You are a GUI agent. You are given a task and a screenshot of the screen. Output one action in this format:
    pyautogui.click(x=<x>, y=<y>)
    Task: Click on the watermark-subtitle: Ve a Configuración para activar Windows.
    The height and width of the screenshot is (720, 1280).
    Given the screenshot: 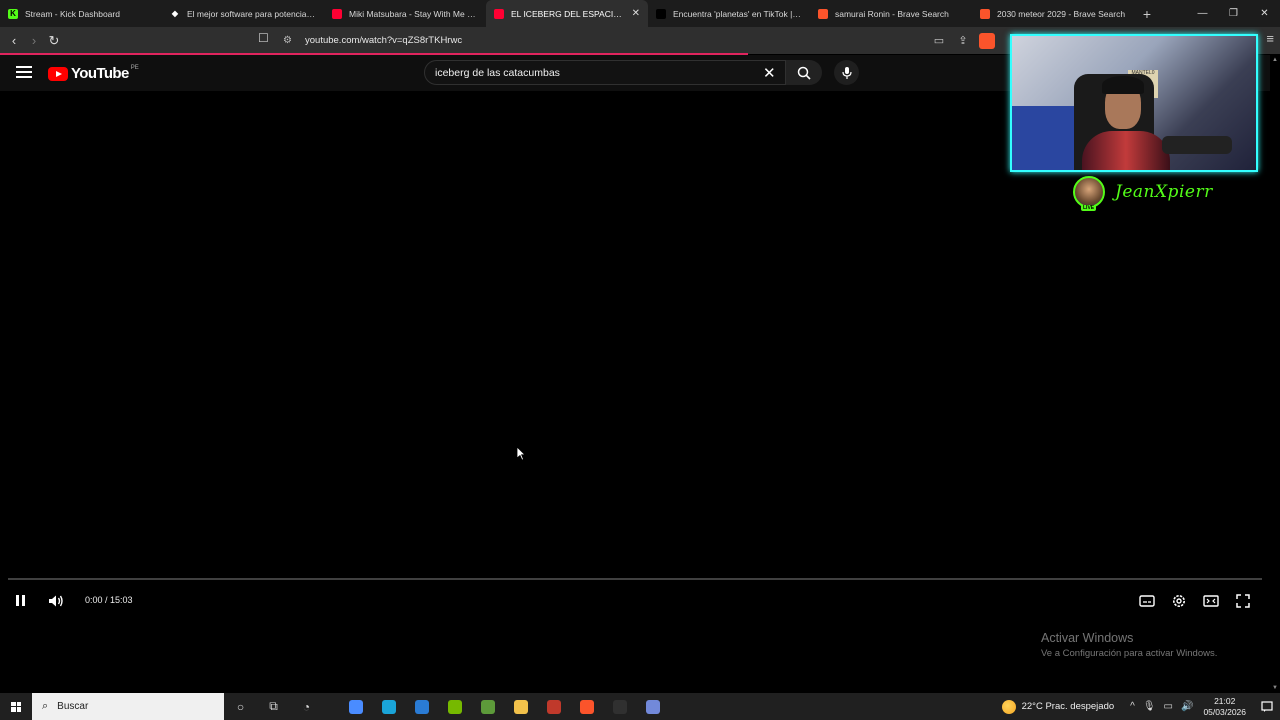 What is the action you would take?
    pyautogui.click(x=1129, y=653)
    